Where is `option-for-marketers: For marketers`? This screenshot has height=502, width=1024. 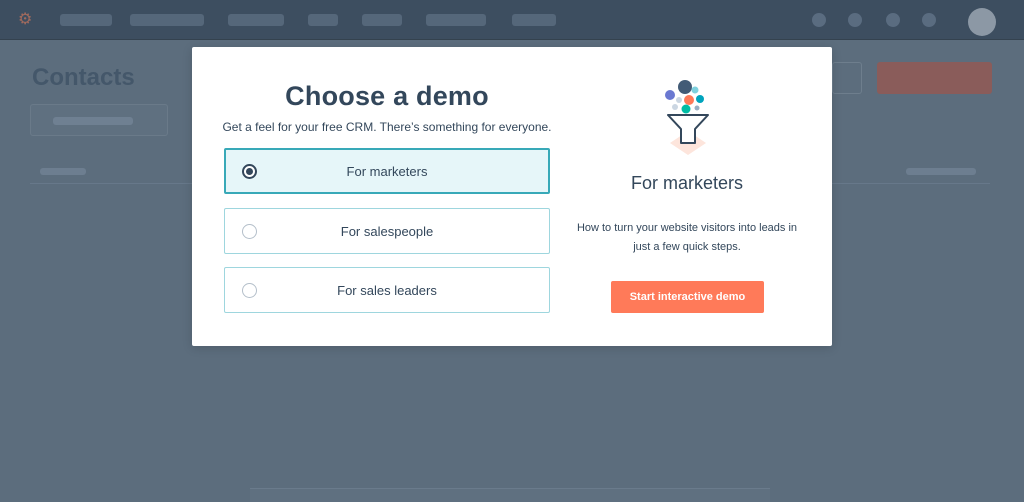 option-for-marketers: For marketers is located at coordinates (387, 171).